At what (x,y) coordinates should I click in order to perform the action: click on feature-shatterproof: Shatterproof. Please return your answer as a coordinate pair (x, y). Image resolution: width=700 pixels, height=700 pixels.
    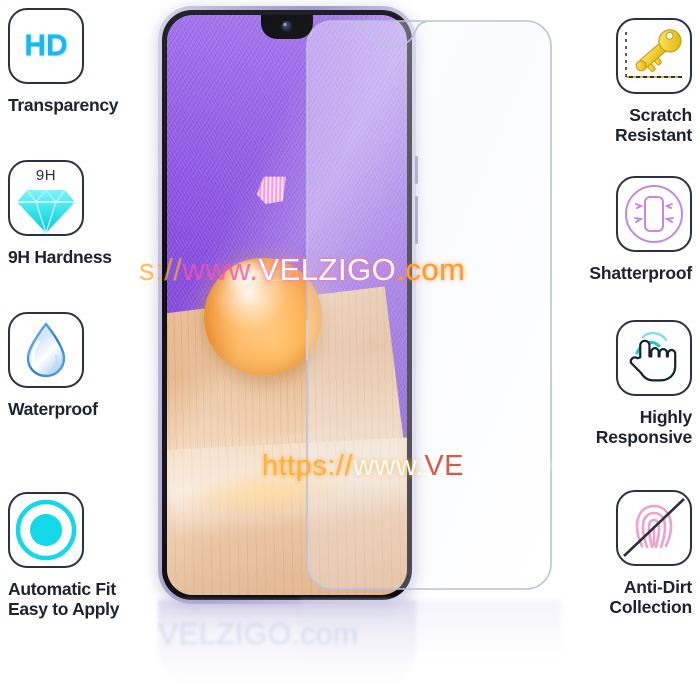
    Looking at the image, I should click on (625, 230).